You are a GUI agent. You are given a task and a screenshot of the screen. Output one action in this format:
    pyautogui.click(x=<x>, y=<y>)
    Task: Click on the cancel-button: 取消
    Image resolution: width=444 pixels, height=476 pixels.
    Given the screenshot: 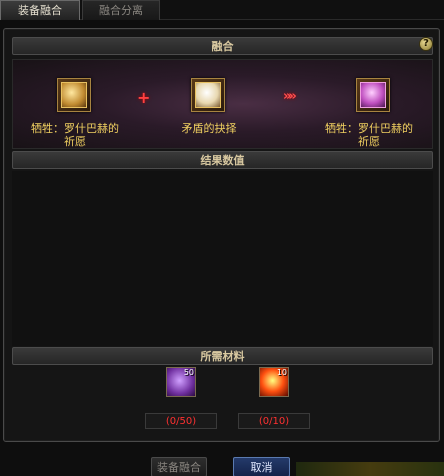 What is the action you would take?
    pyautogui.click(x=261, y=466)
    